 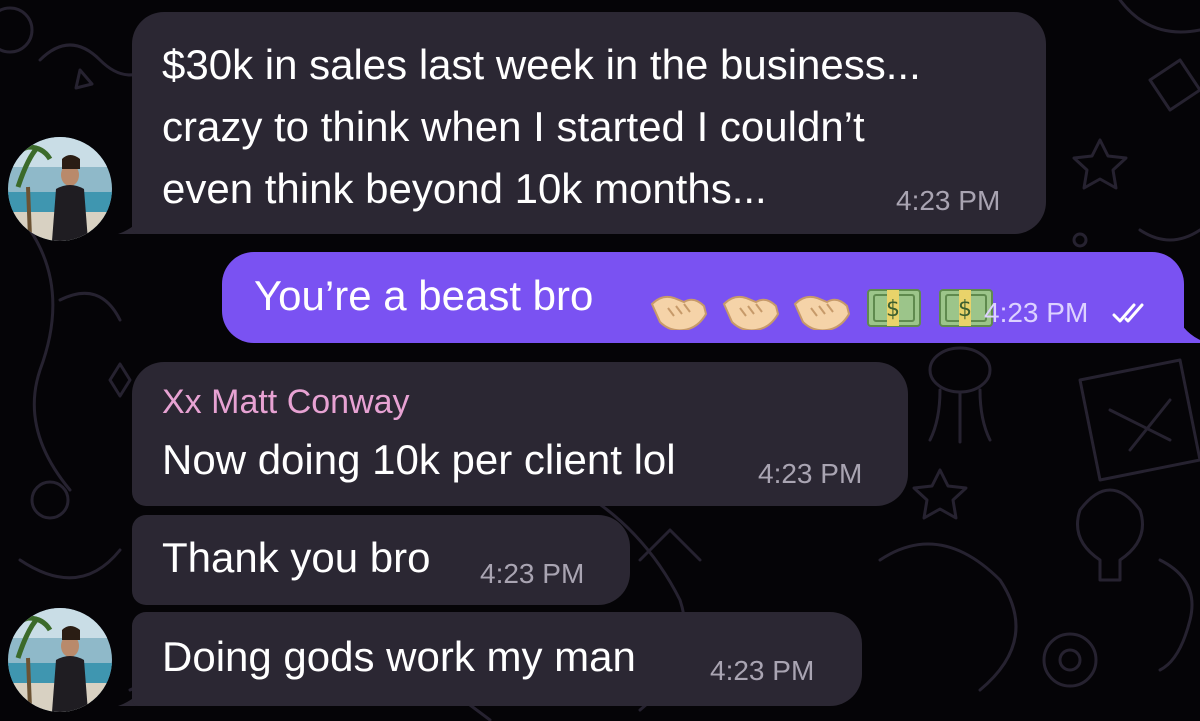 I want to click on outgoing-message: You’re a beast bro $ $ 4:23 PM, so click(x=703, y=297).